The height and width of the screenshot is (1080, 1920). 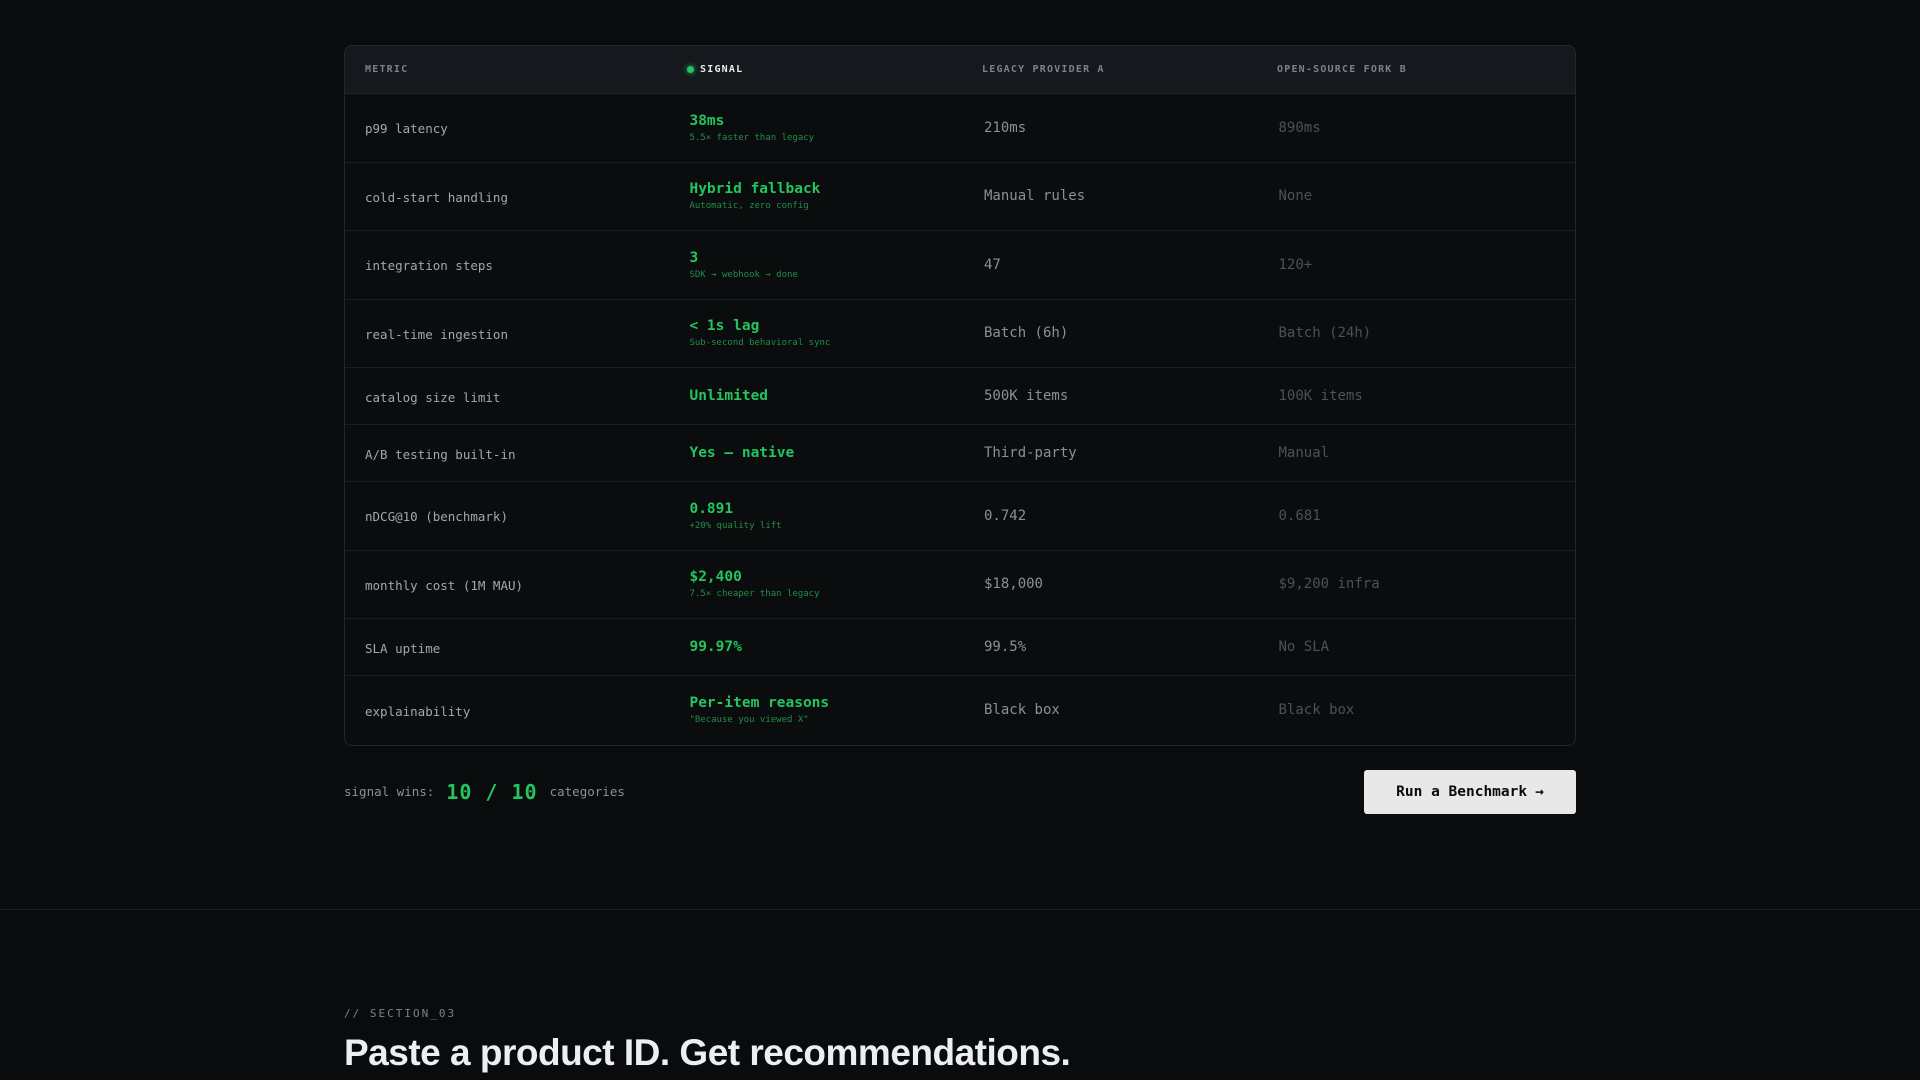 I want to click on signal-note: 5.5× faster than legacy, so click(x=752, y=137).